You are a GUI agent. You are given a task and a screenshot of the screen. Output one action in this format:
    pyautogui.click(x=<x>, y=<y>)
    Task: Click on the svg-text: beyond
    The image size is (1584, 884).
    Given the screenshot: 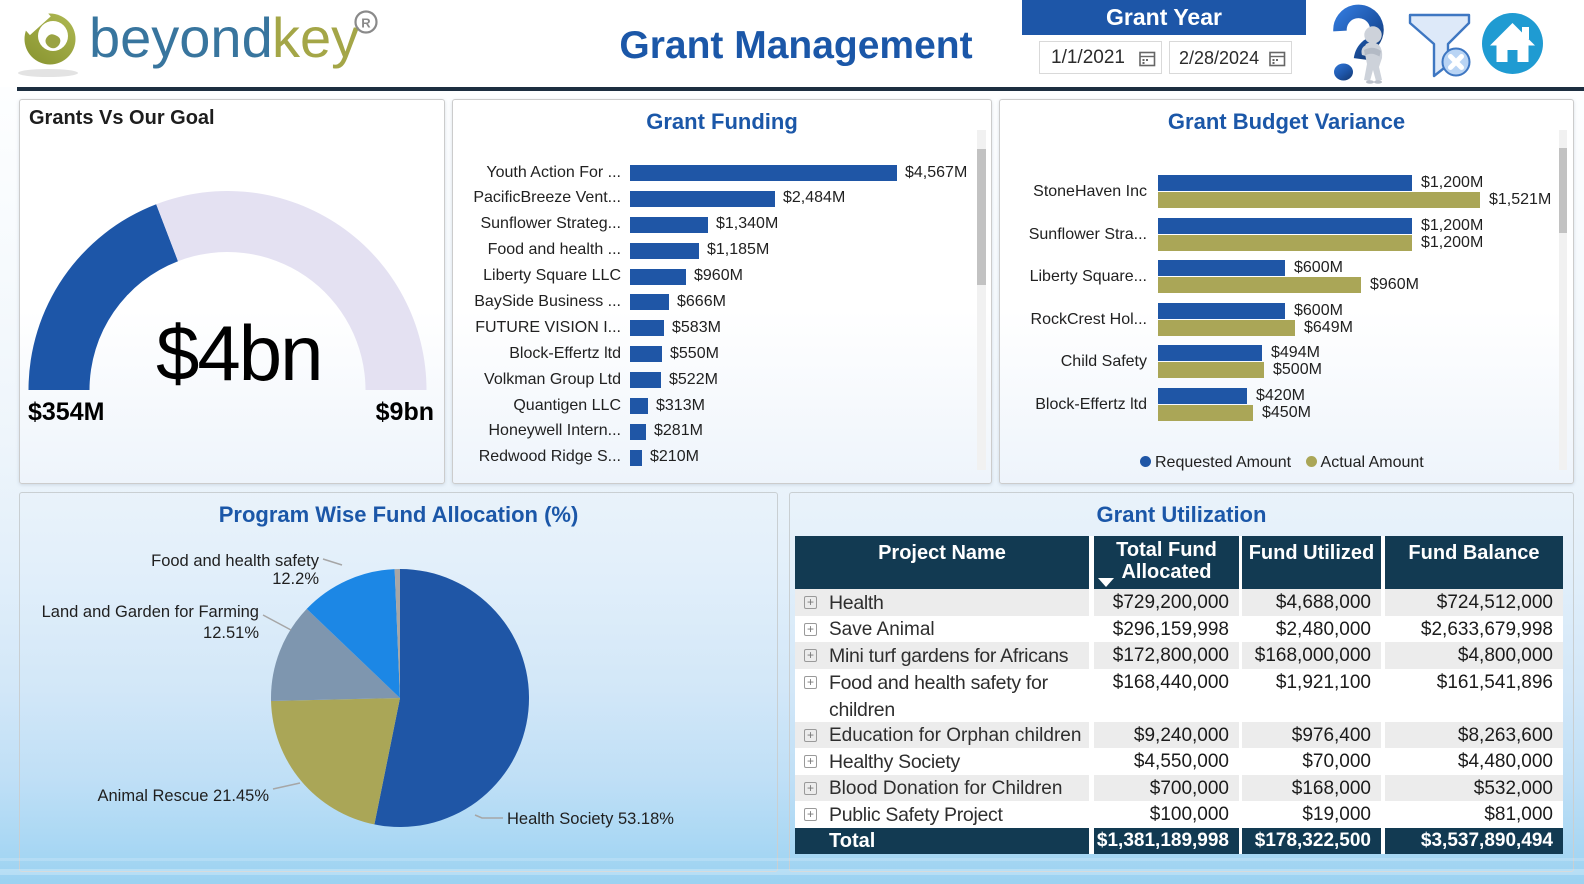 What is the action you would take?
    pyautogui.click(x=181, y=37)
    